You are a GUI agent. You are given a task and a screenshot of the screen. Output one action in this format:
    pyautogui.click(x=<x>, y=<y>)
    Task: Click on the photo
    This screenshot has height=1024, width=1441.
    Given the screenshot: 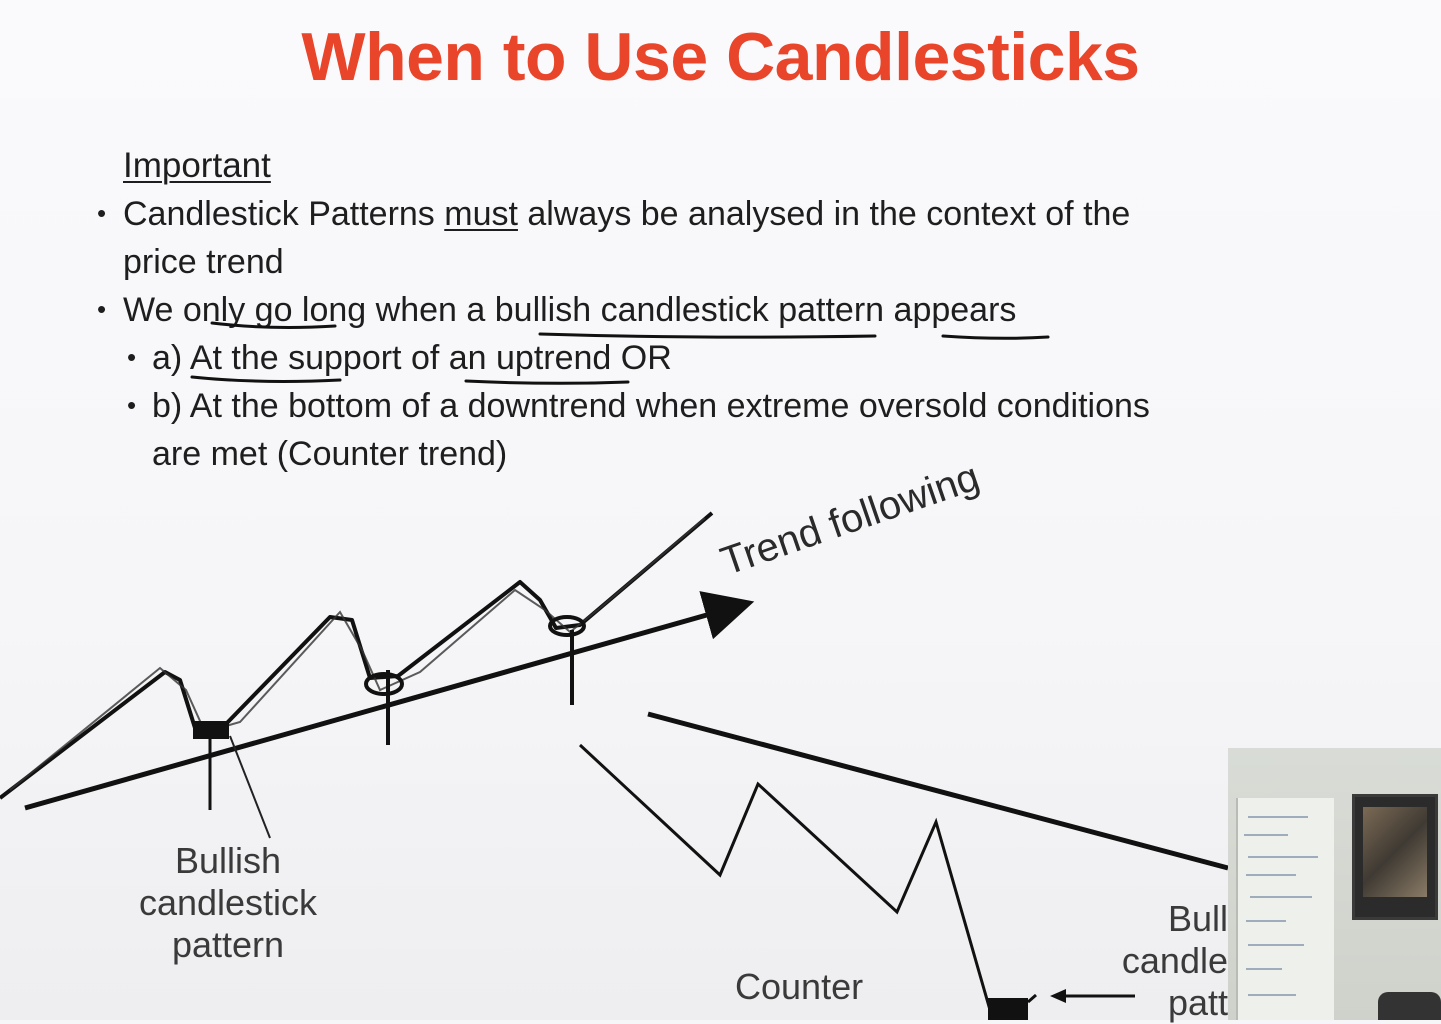 What is the action you would take?
    pyautogui.click(x=1395, y=852)
    